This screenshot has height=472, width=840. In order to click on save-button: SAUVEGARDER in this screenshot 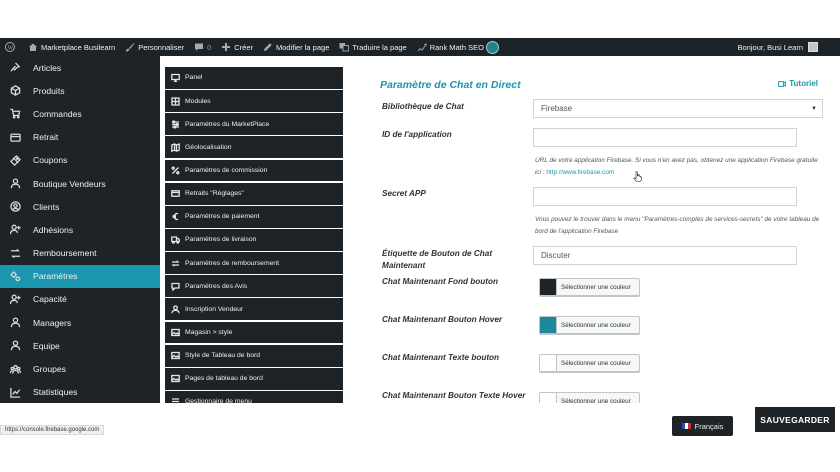, I will do `click(795, 419)`.